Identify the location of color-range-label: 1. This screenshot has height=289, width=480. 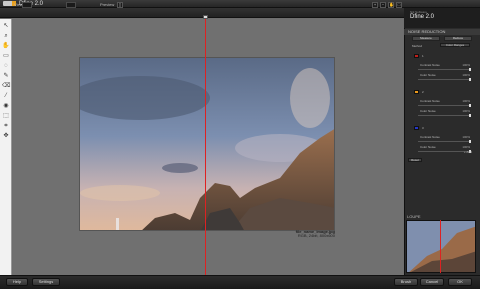
(423, 56).